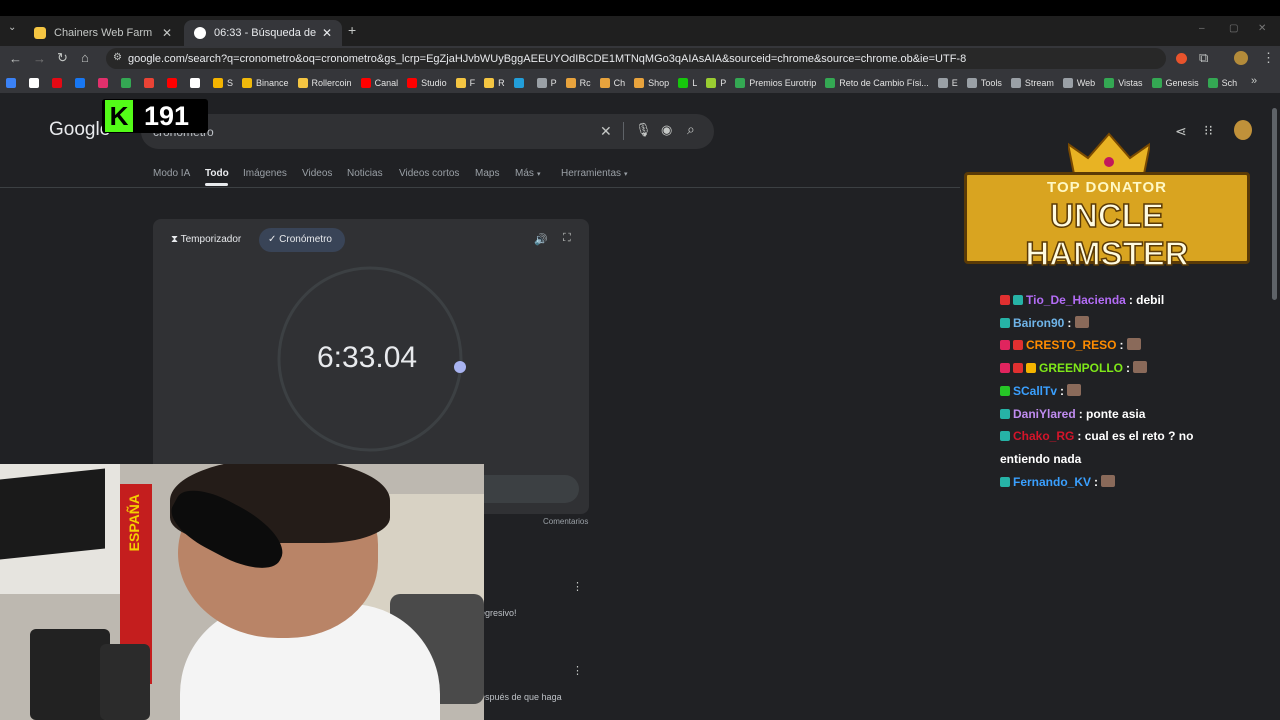  I want to click on dial-progress-dot, so click(460, 367).